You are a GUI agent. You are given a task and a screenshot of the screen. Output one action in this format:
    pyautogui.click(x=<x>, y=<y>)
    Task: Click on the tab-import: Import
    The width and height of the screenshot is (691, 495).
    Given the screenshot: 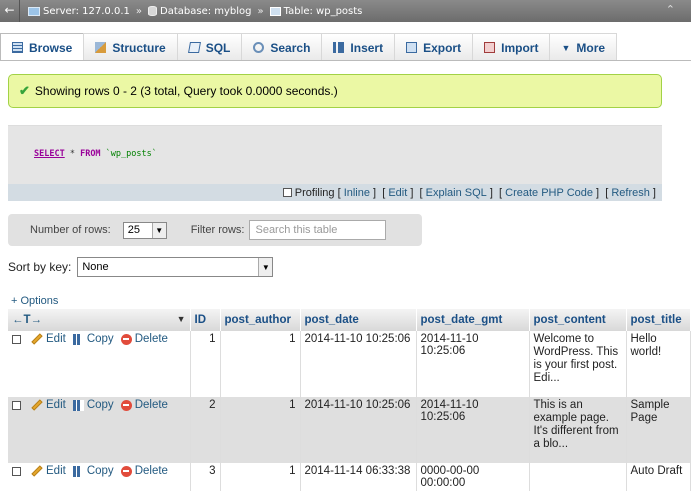 What is the action you would take?
    pyautogui.click(x=511, y=47)
    